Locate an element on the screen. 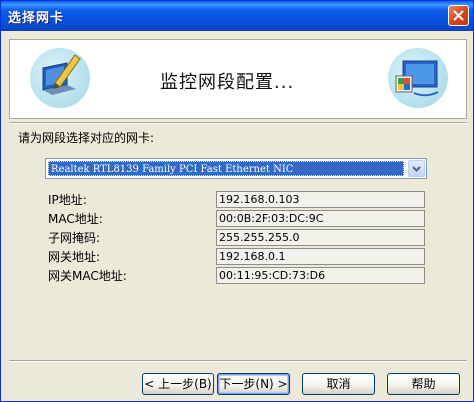 The image size is (474, 402). window-title: 选择网卡 is located at coordinates (36, 18).